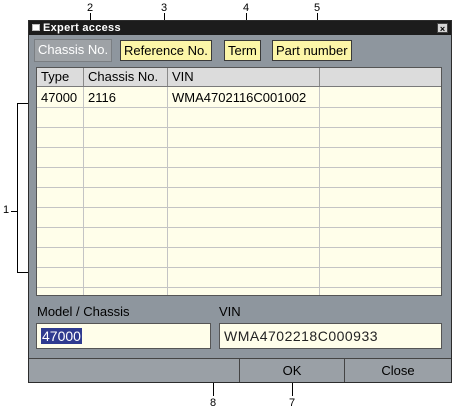 This screenshot has height=415, width=466. Describe the element at coordinates (60, 77) in the screenshot. I see `column-header-type: Type` at that location.